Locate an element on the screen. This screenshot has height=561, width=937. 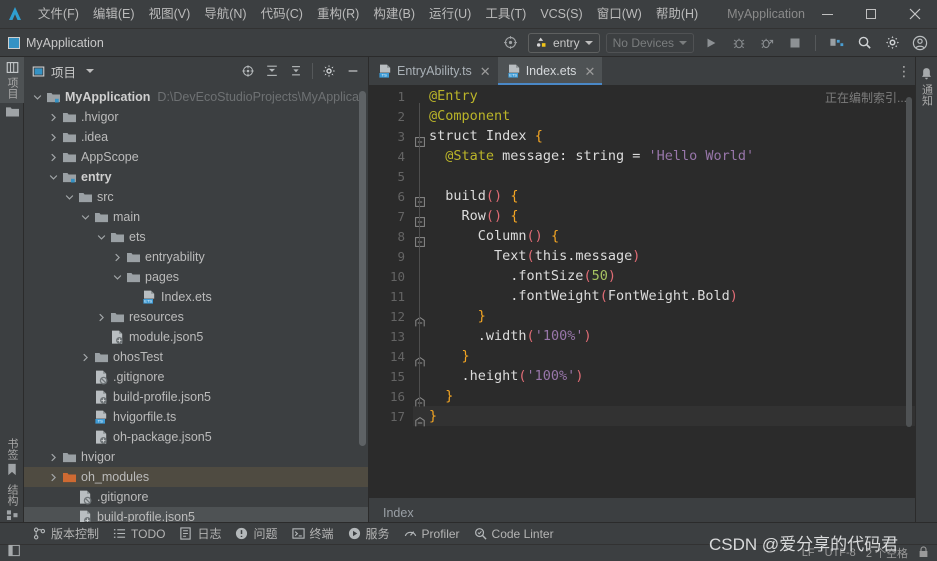
tree-item-entryability: entryability is located at coordinates (196, 257).